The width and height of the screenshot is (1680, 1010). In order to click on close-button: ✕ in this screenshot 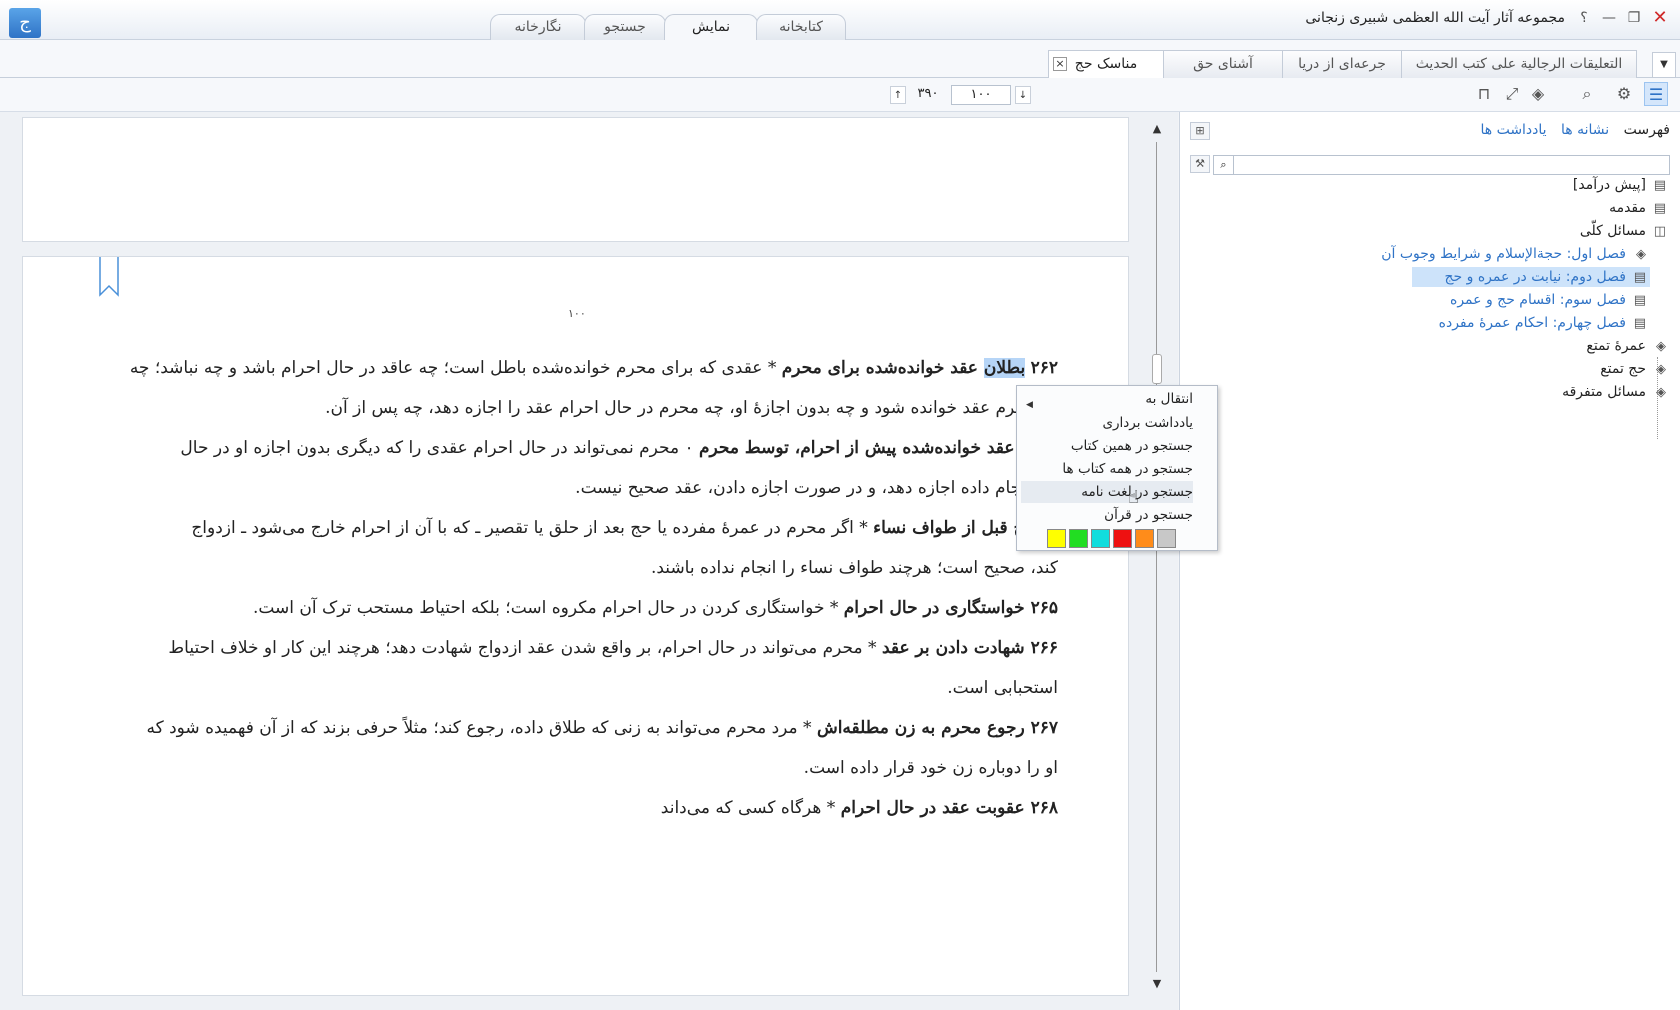, I will do `click(1660, 18)`.